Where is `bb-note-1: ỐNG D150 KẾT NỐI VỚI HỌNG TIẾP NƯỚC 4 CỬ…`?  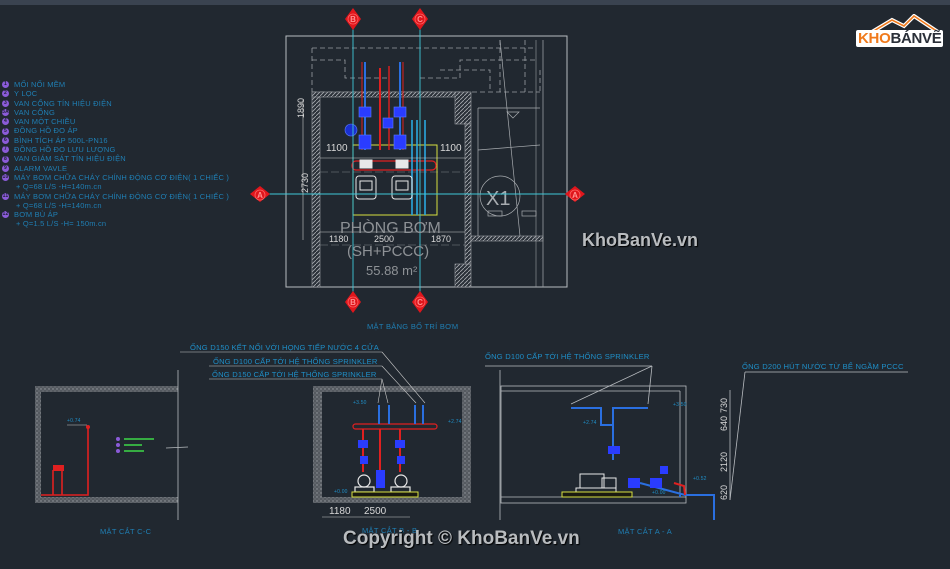 bb-note-1: ỐNG D150 KẾT NỐI VỚI HỌNG TIẾP NƯỚC 4 CỬ… is located at coordinates (285, 347).